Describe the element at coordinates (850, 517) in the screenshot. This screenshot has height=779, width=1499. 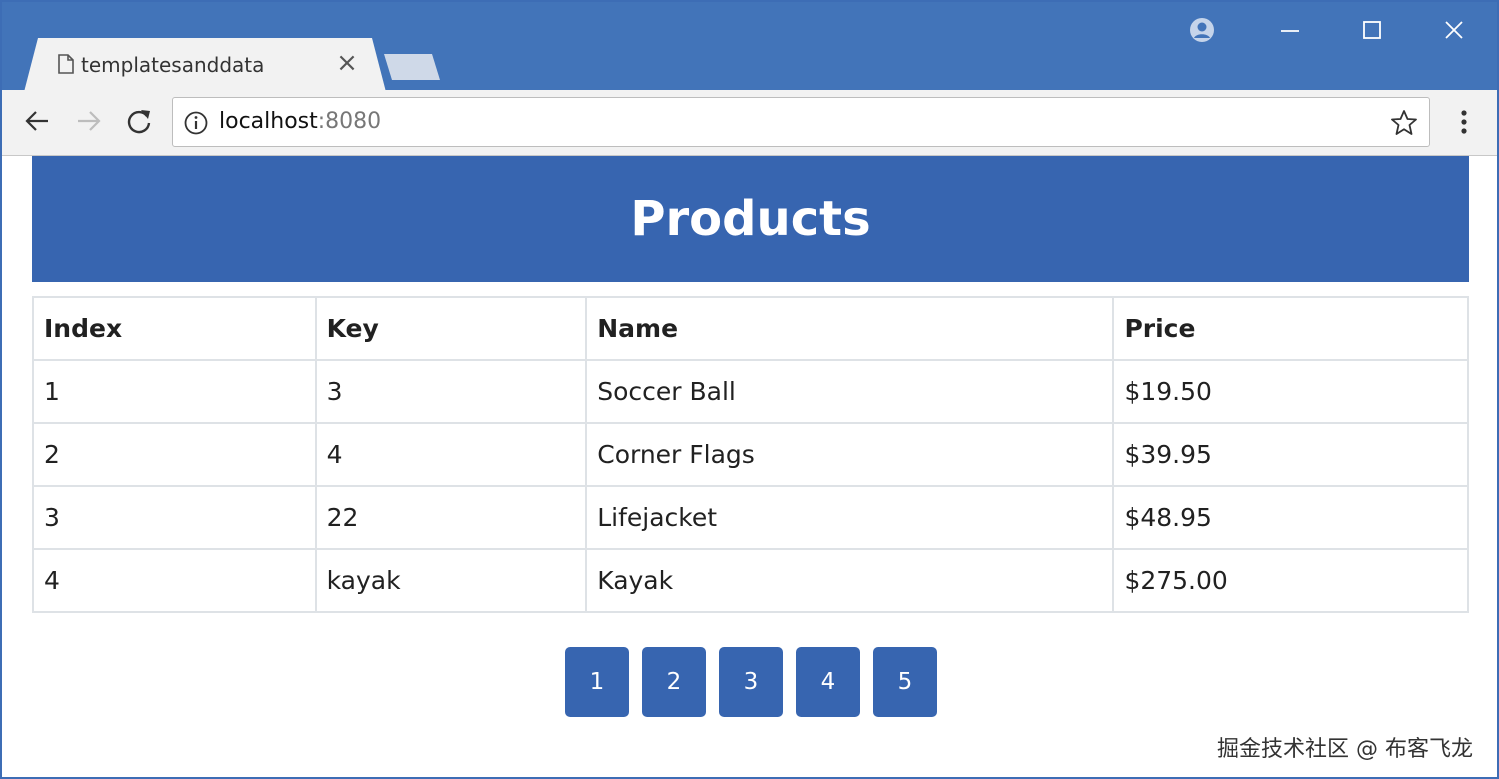
I see `cell-name: Lifejacket` at that location.